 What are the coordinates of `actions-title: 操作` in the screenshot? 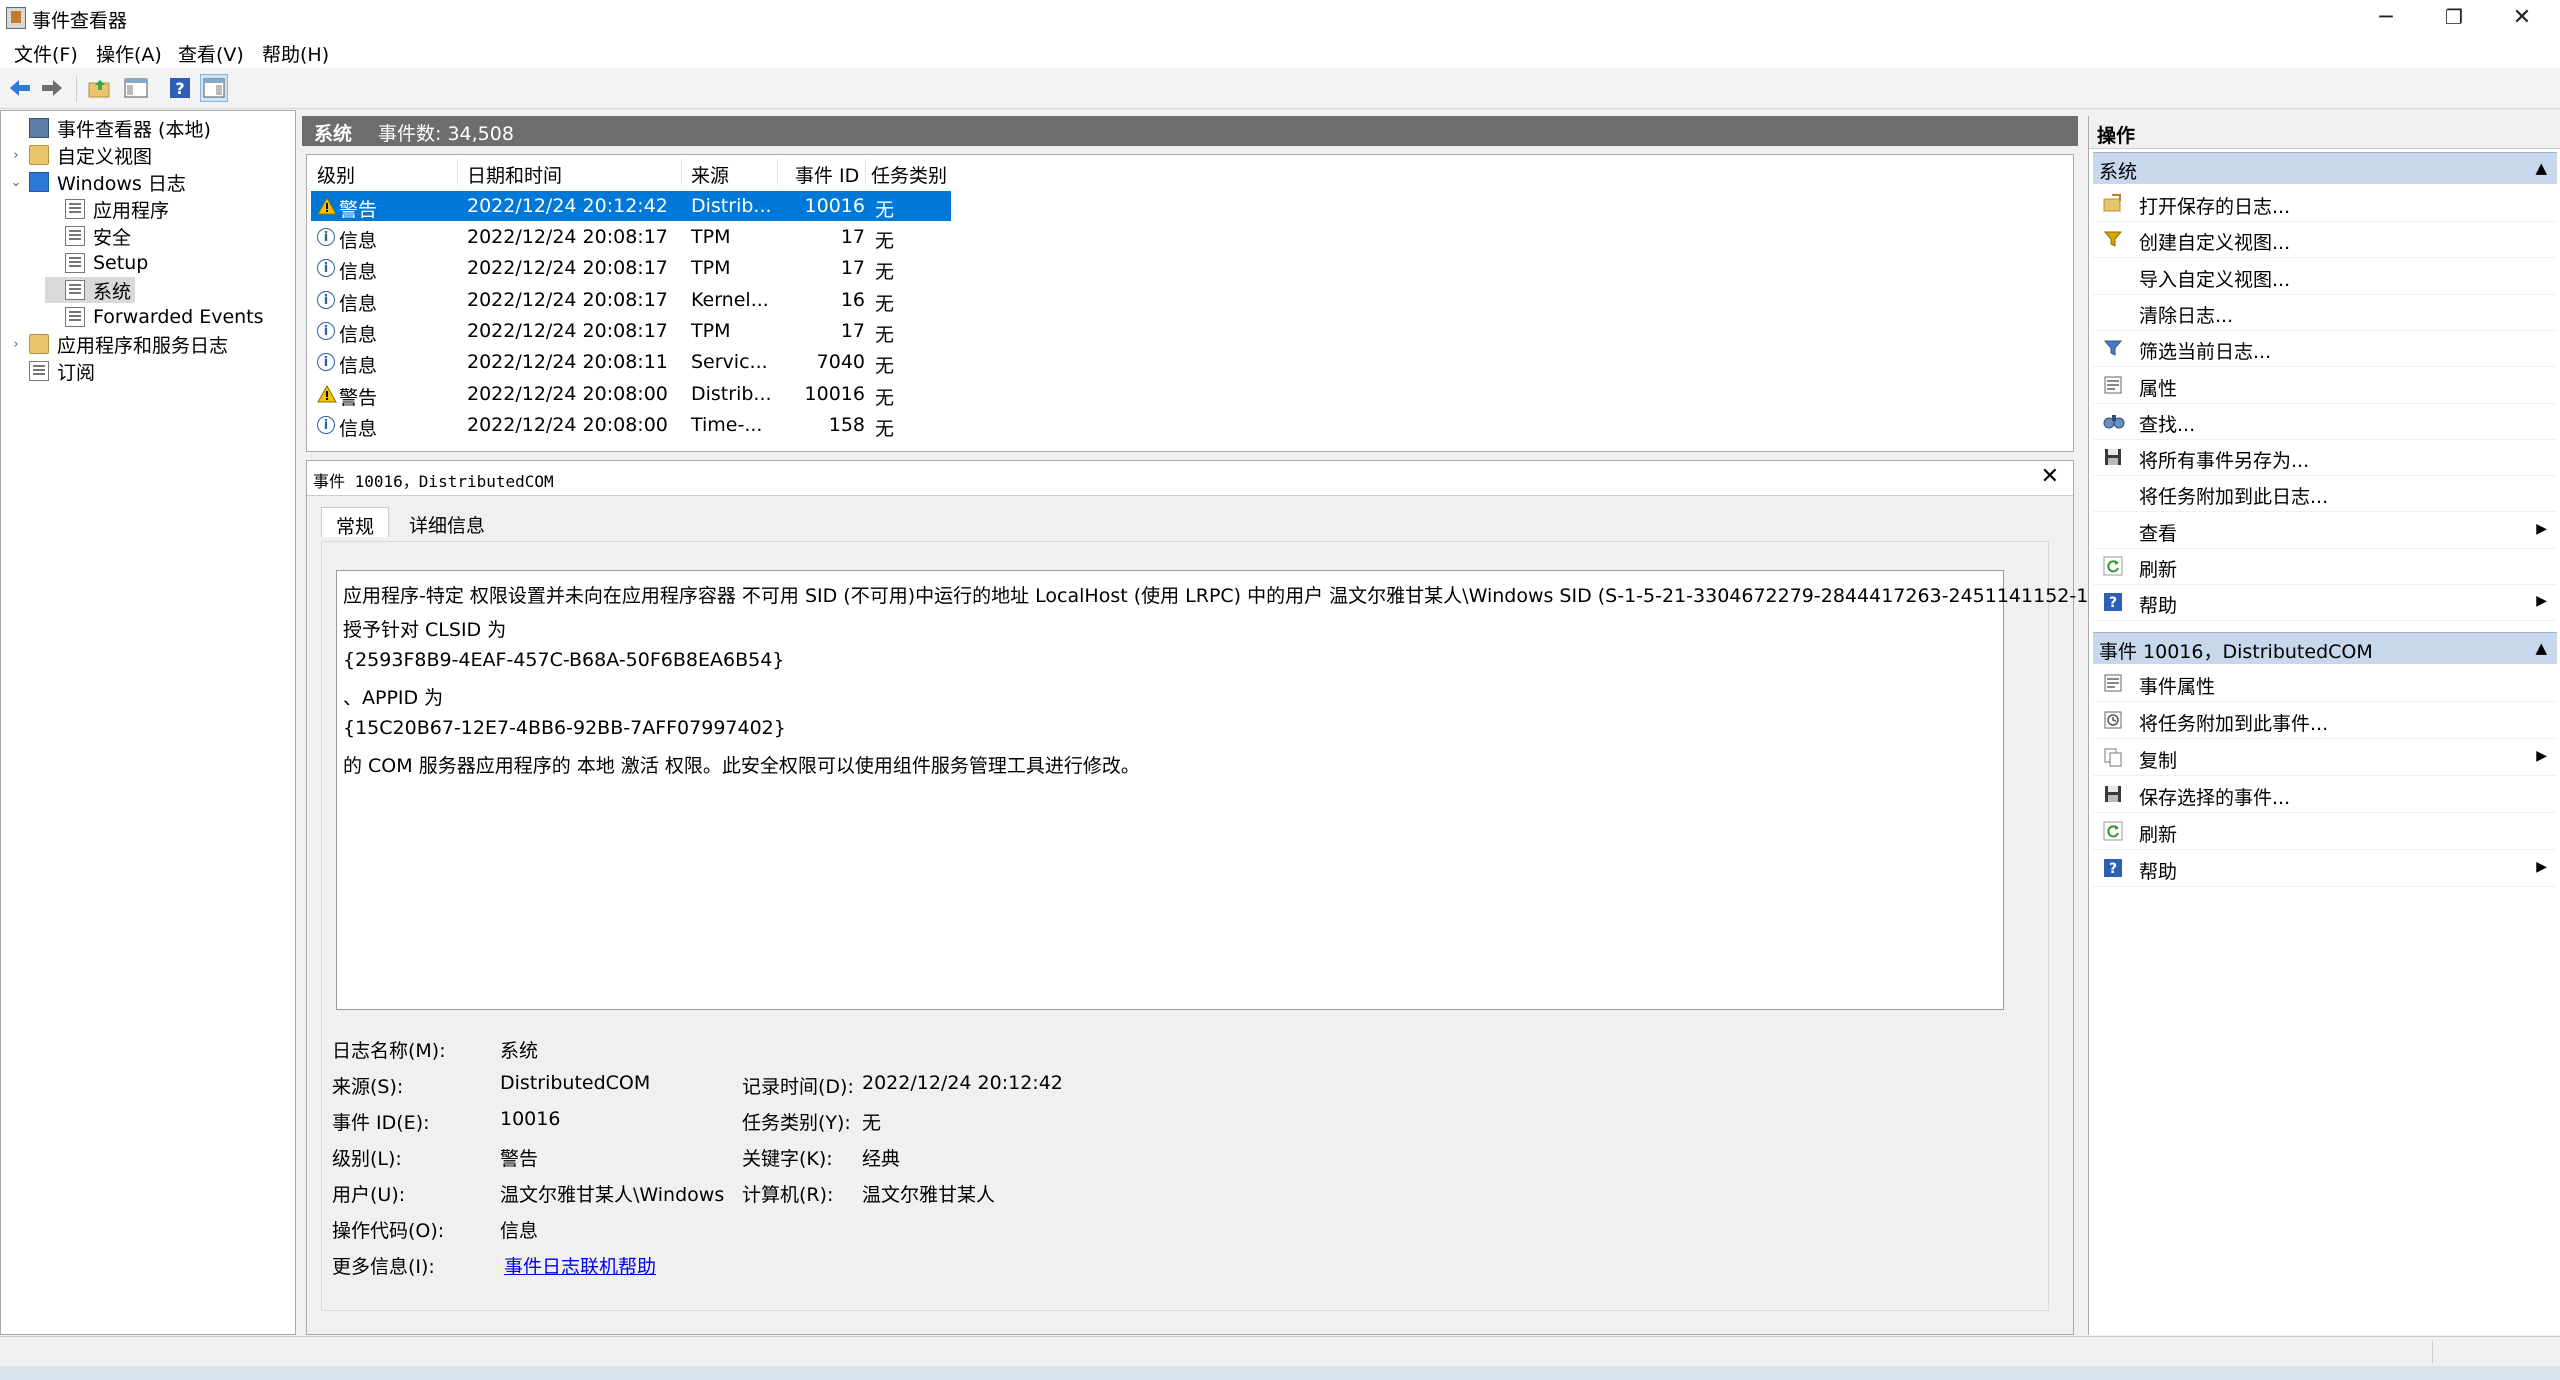 It's located at (2116, 136).